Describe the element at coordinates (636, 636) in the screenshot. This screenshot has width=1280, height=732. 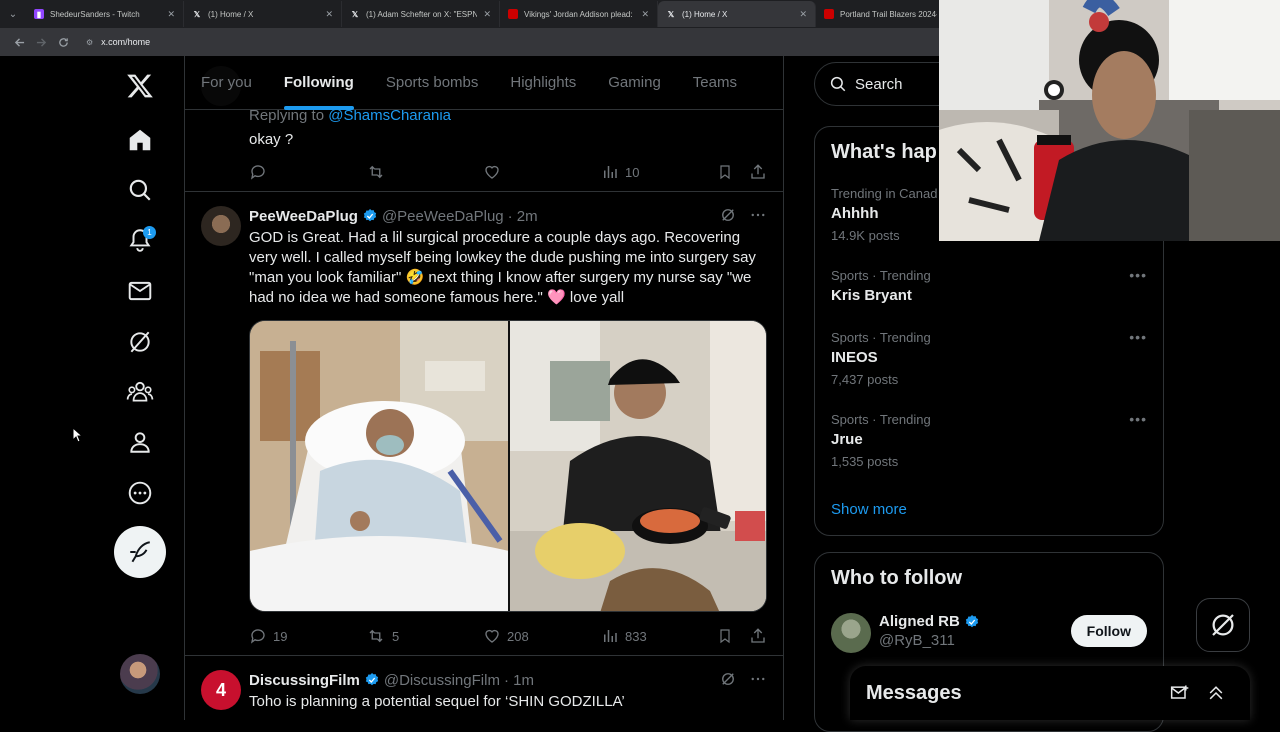
I see `views-count: 833` at that location.